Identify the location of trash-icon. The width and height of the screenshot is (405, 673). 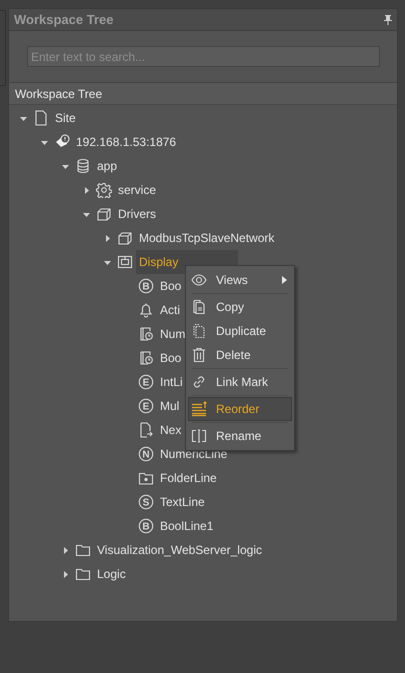
(199, 355).